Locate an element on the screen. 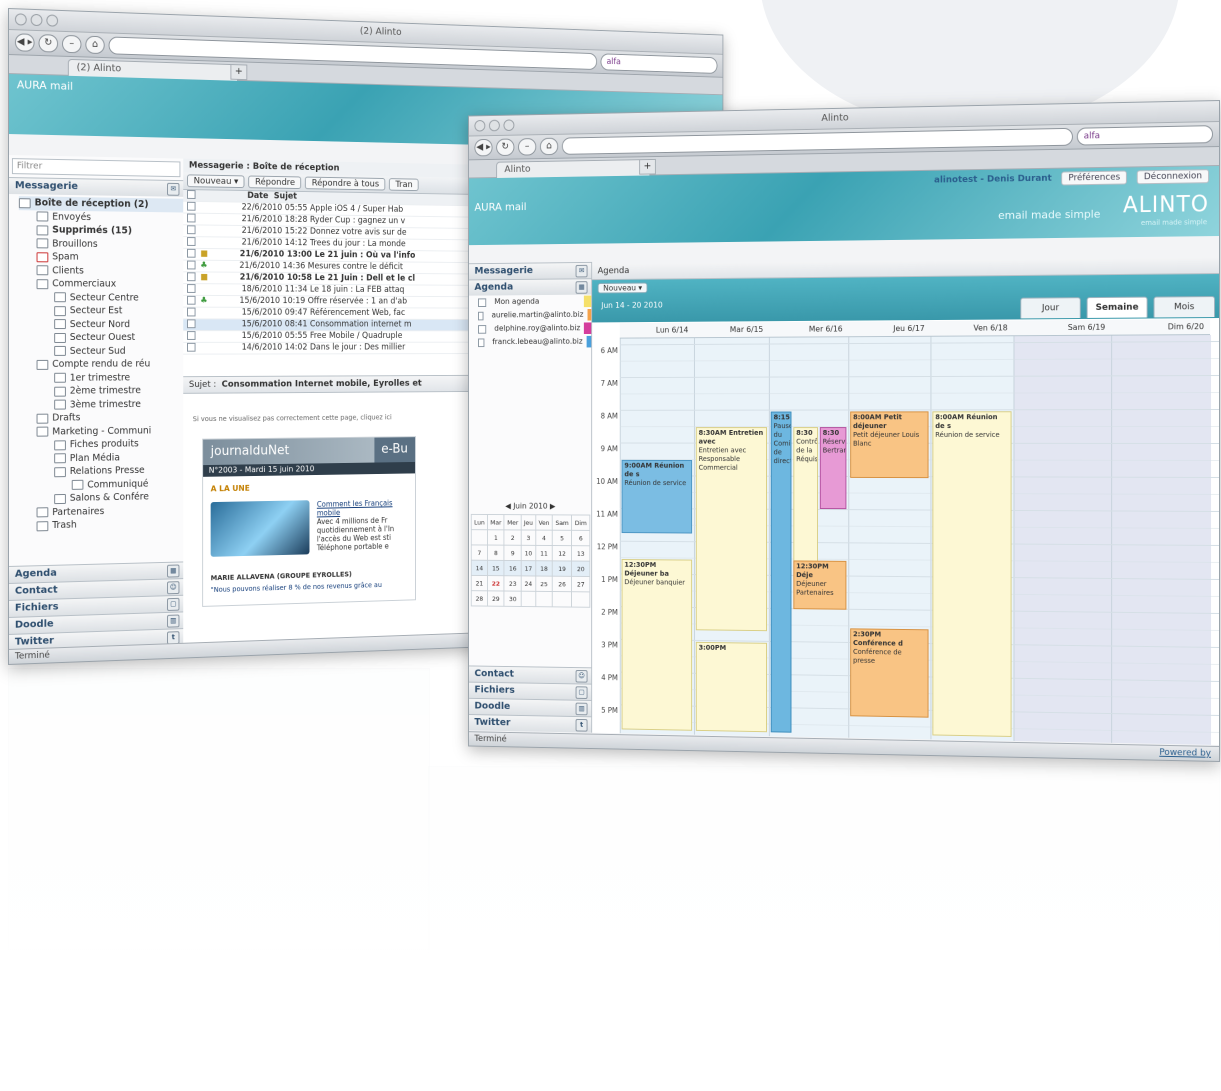 This screenshot has width=1221, height=1091. forward-button: Tran is located at coordinates (404, 185).